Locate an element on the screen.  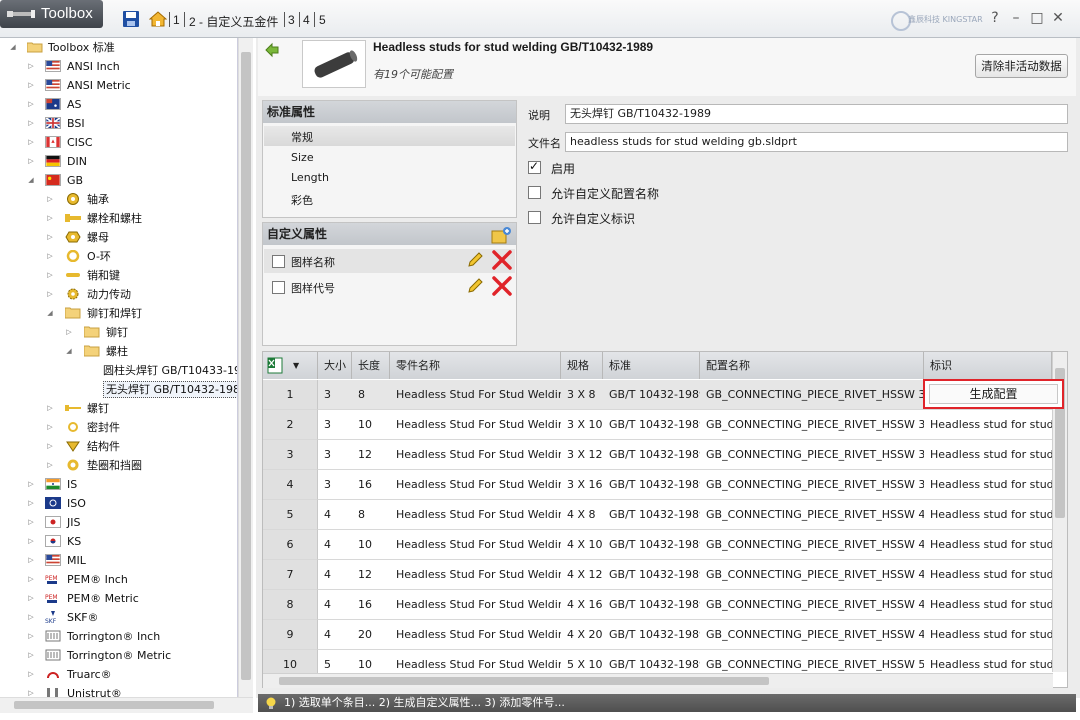
column-header-length: 长度 is located at coordinates (371, 365).